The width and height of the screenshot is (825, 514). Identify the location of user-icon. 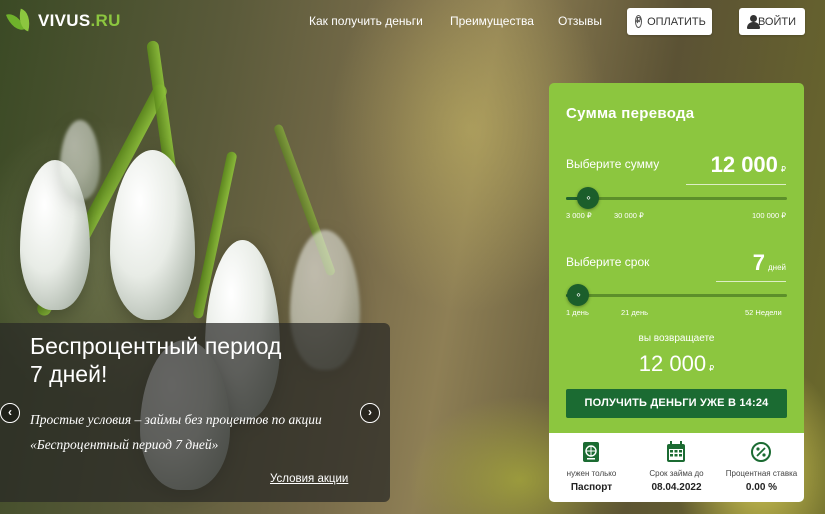
(753, 21).